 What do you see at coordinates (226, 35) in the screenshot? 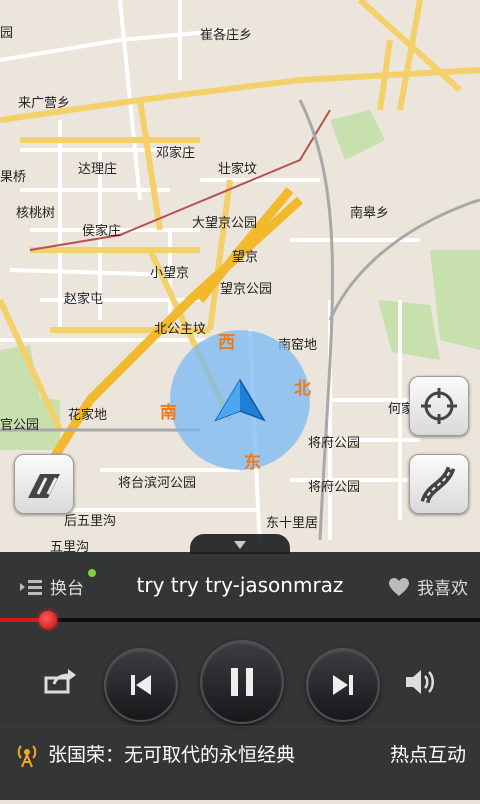
I see `map-place: 崔各庄乡` at bounding box center [226, 35].